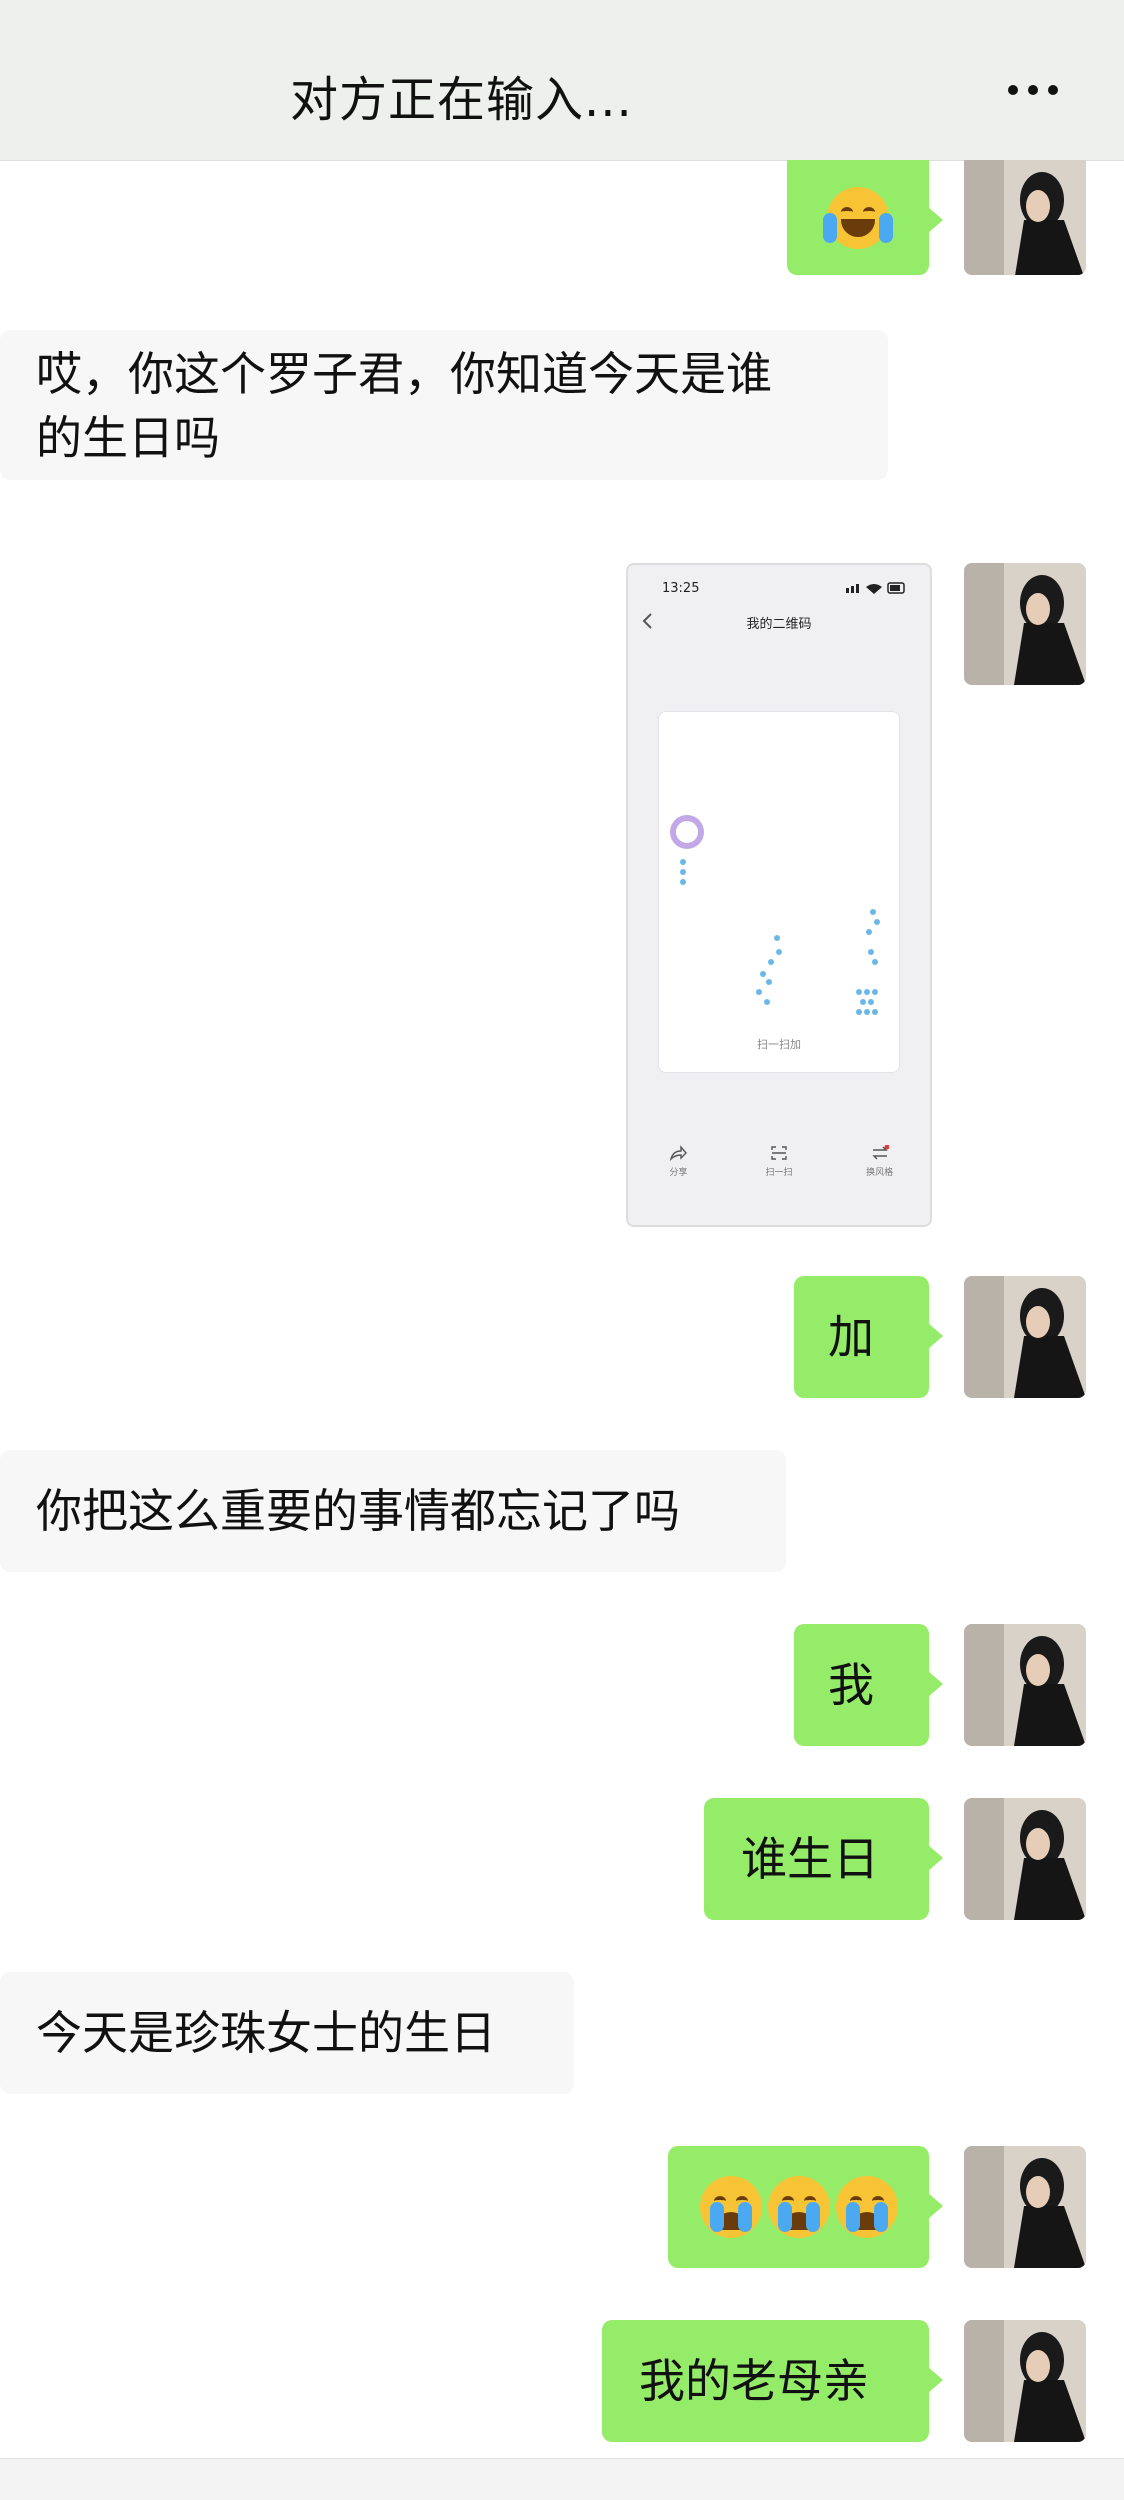 This screenshot has height=2500, width=1124. I want to click on message-bubble-outgoing: 我的老母亲, so click(772, 2381).